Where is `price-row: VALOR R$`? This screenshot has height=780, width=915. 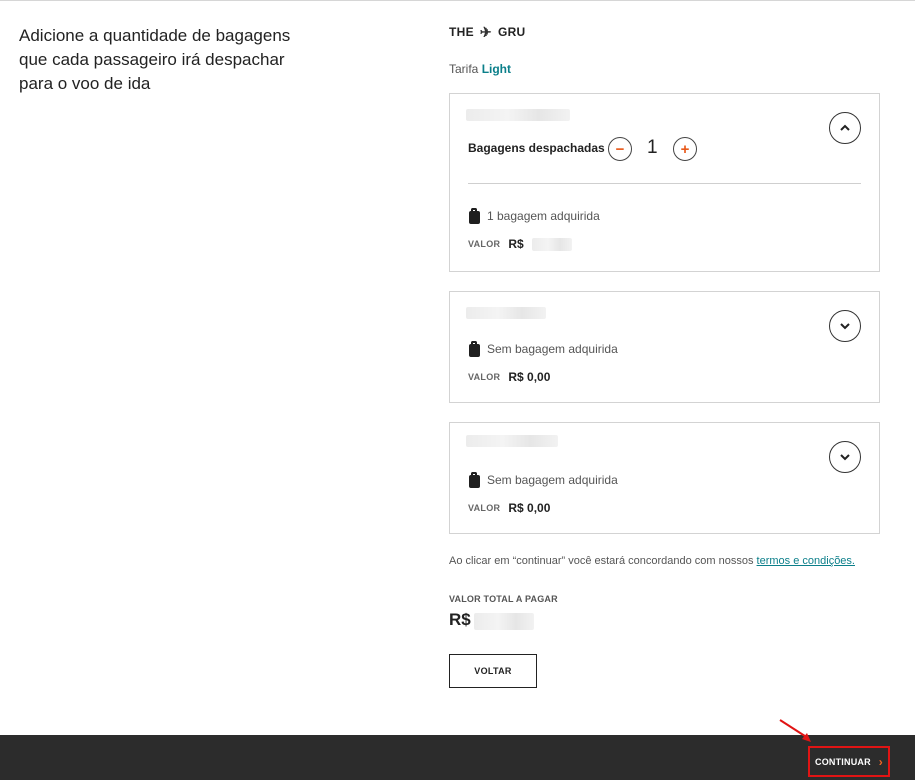
price-row: VALOR R$ is located at coordinates (520, 244).